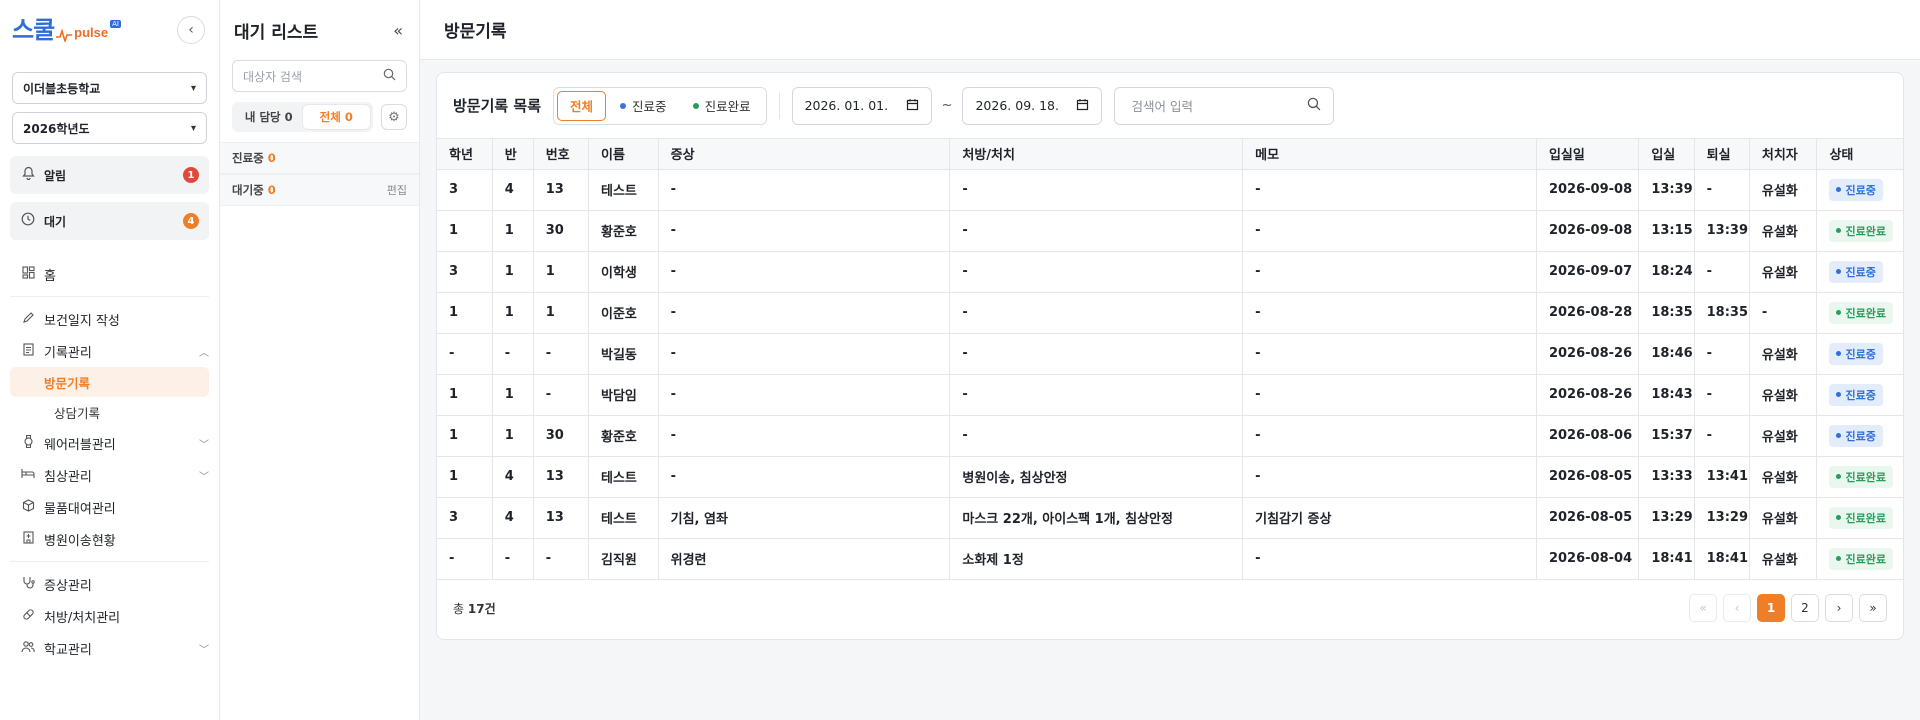  I want to click on waiting-settings-button: ⚙, so click(394, 117).